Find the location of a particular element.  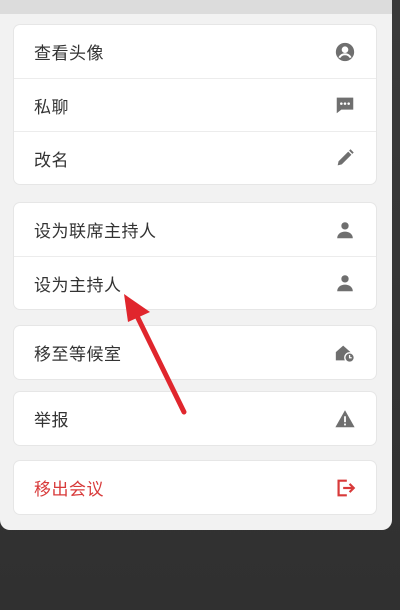

warning-icon is located at coordinates (345, 419).